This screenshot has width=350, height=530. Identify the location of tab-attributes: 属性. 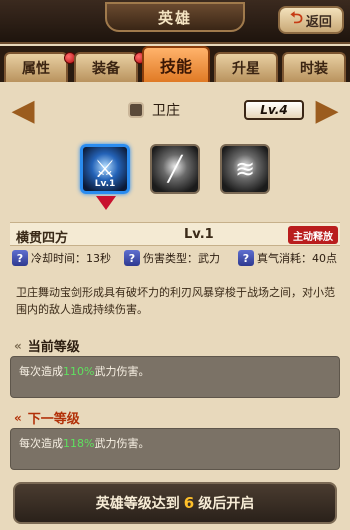
(36, 67).